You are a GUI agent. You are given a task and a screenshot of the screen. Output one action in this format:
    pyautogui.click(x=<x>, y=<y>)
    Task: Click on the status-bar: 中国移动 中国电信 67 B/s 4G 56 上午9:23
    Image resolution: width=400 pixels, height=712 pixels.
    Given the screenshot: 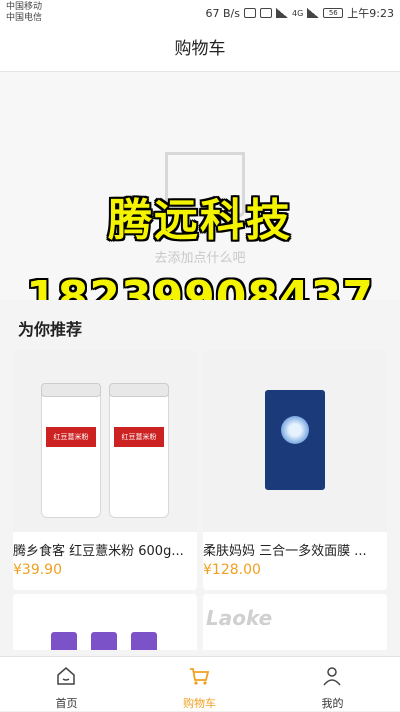 What is the action you would take?
    pyautogui.click(x=200, y=13)
    